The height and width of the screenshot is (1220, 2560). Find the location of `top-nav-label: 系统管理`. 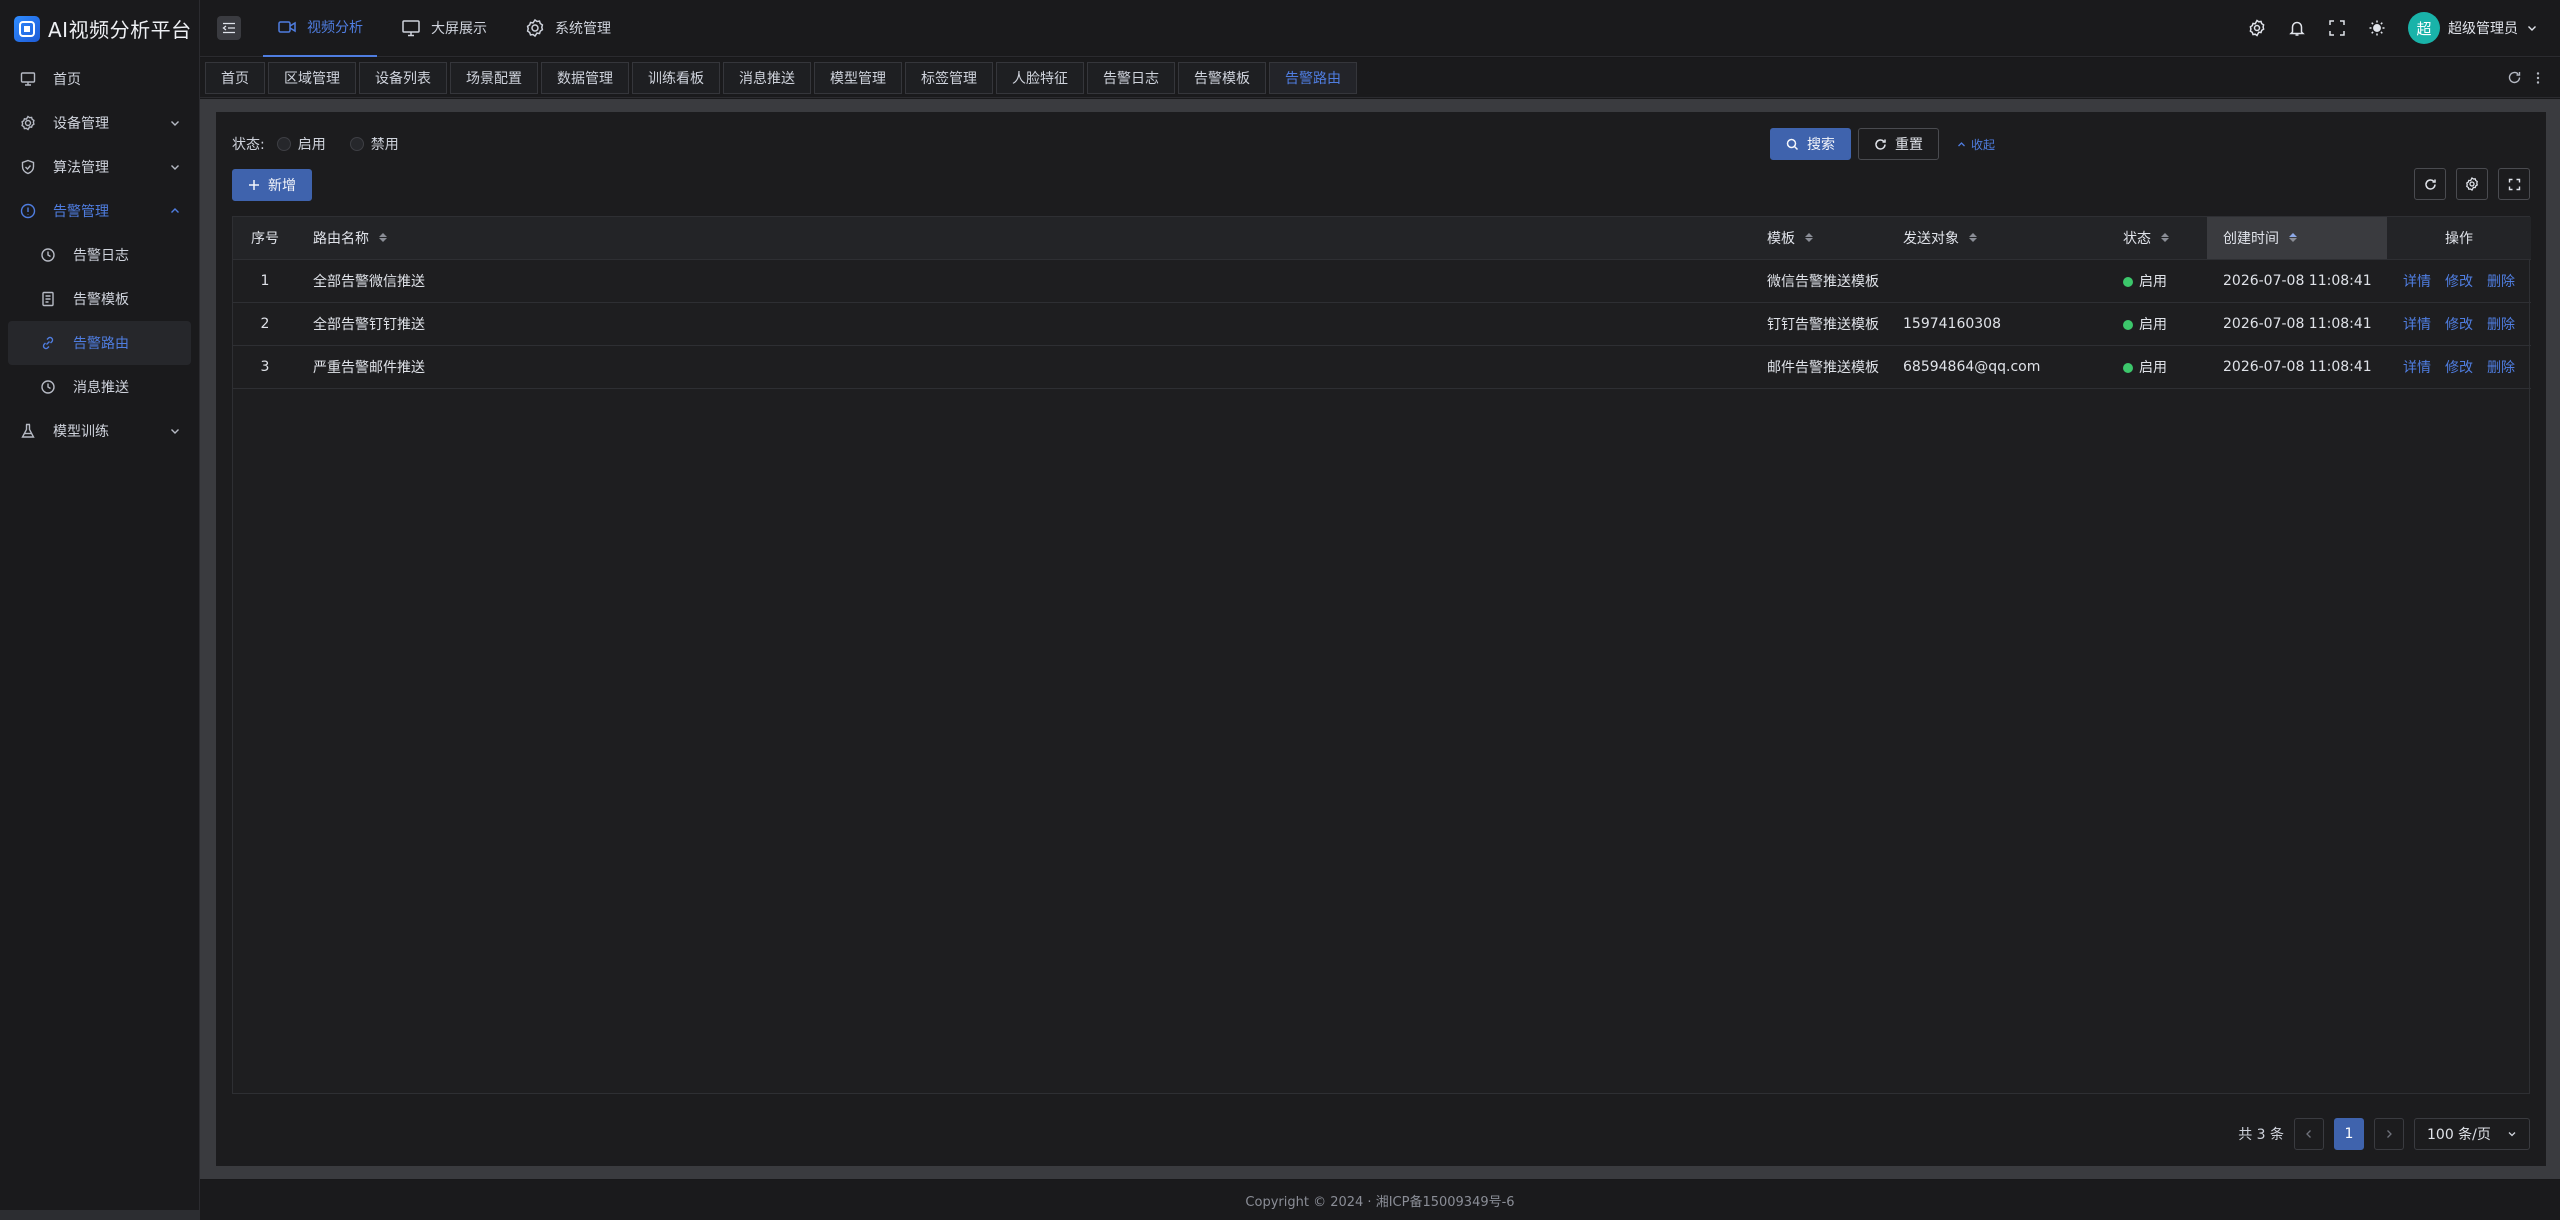

top-nav-label: 系统管理 is located at coordinates (583, 29).